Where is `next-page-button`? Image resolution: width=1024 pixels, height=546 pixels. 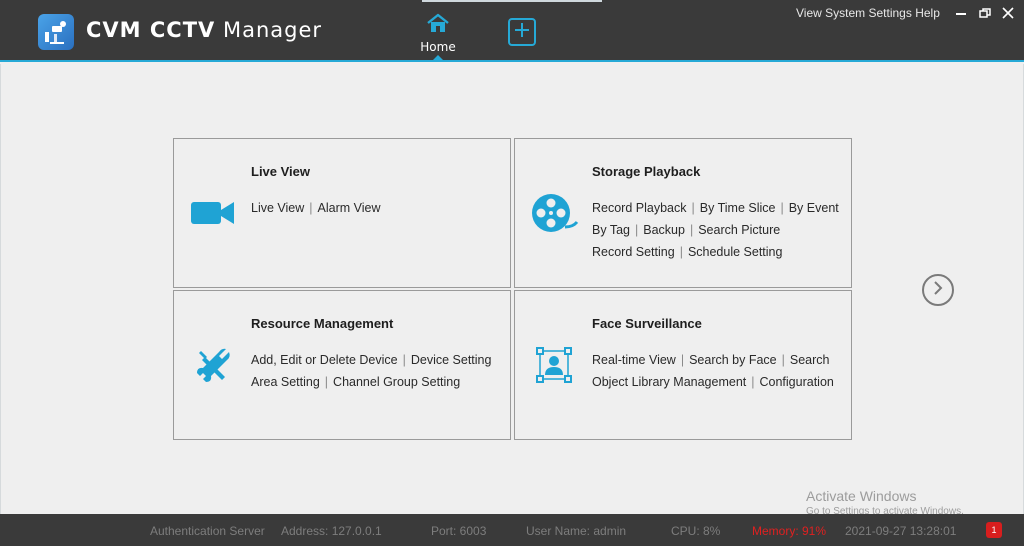
next-page-button is located at coordinates (938, 290).